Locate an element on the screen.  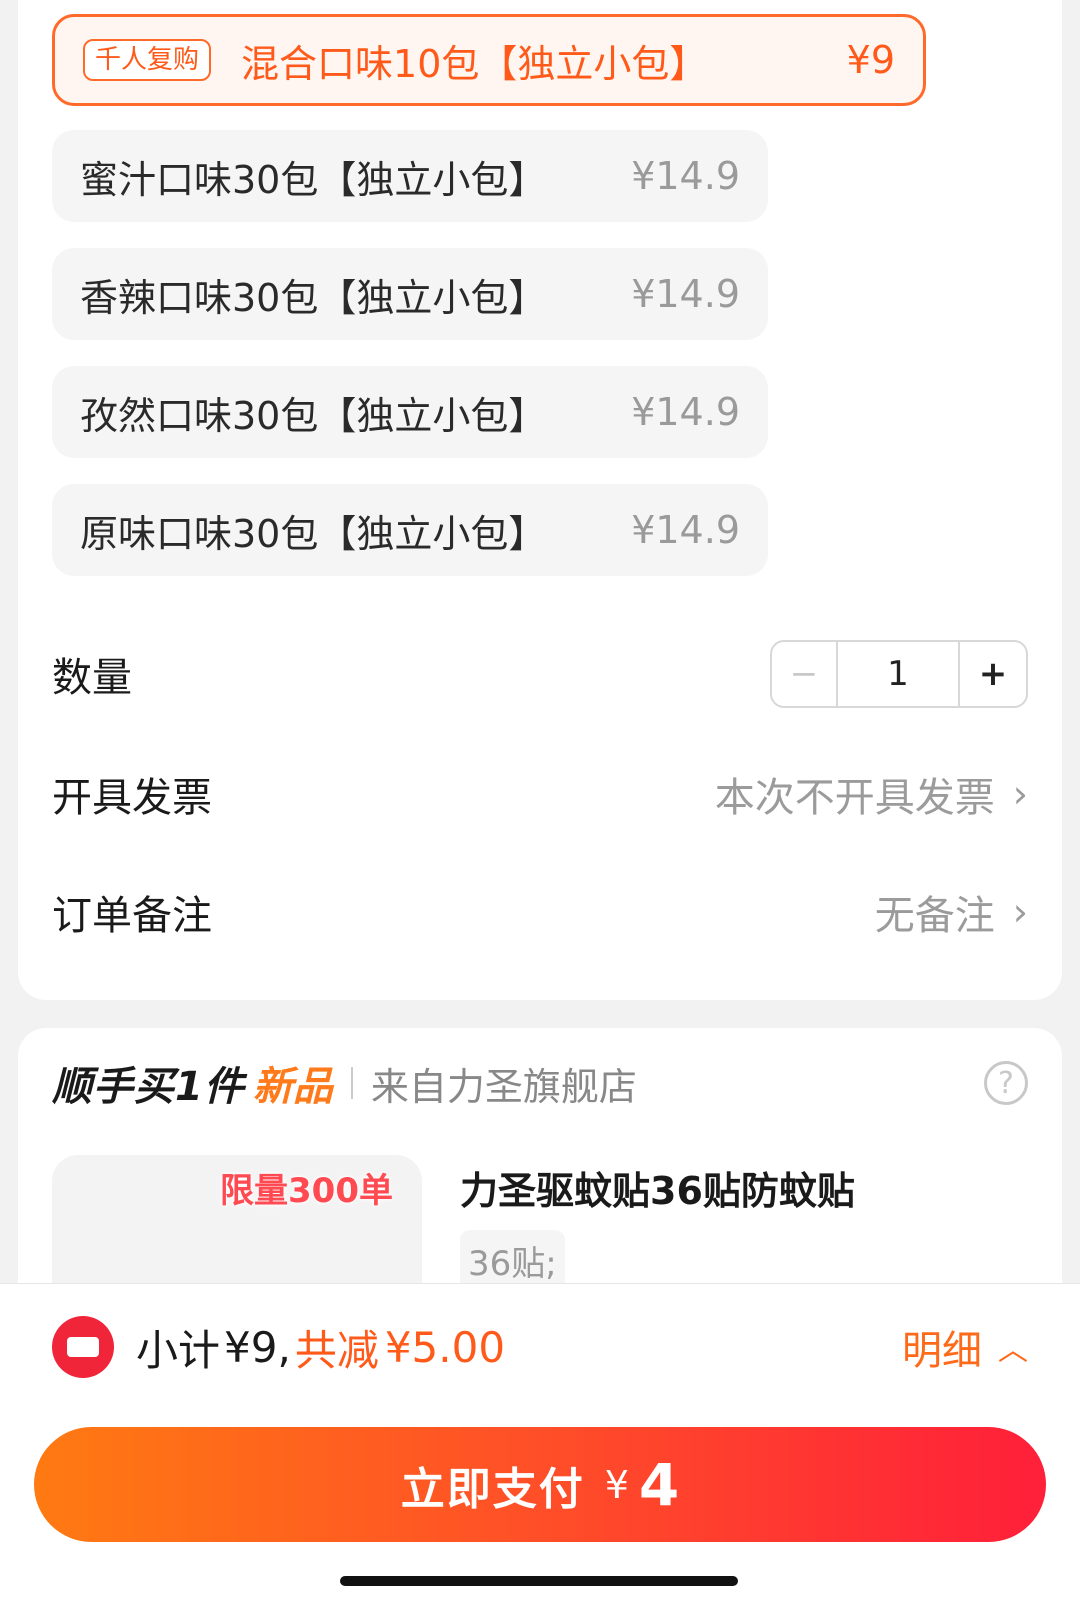
invoice-value: 本次不开具发票 › is located at coordinates (871, 794).